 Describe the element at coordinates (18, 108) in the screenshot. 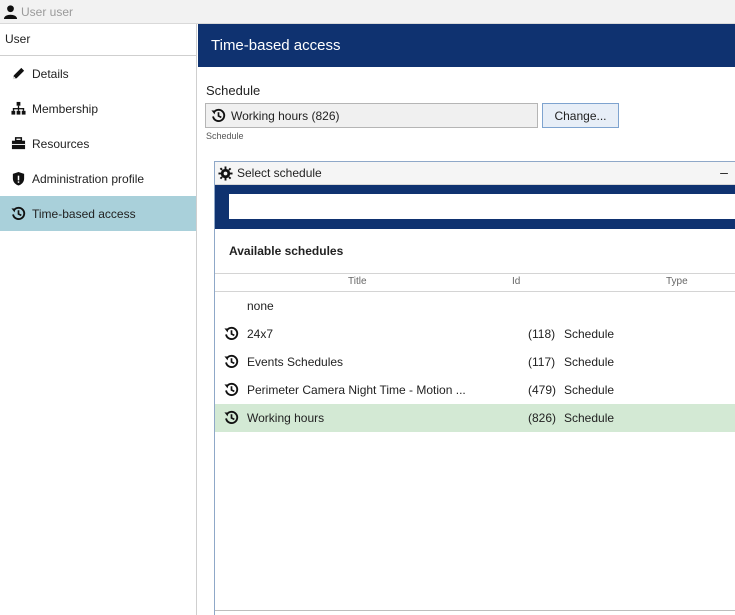

I see `hierarchy-icon` at that location.